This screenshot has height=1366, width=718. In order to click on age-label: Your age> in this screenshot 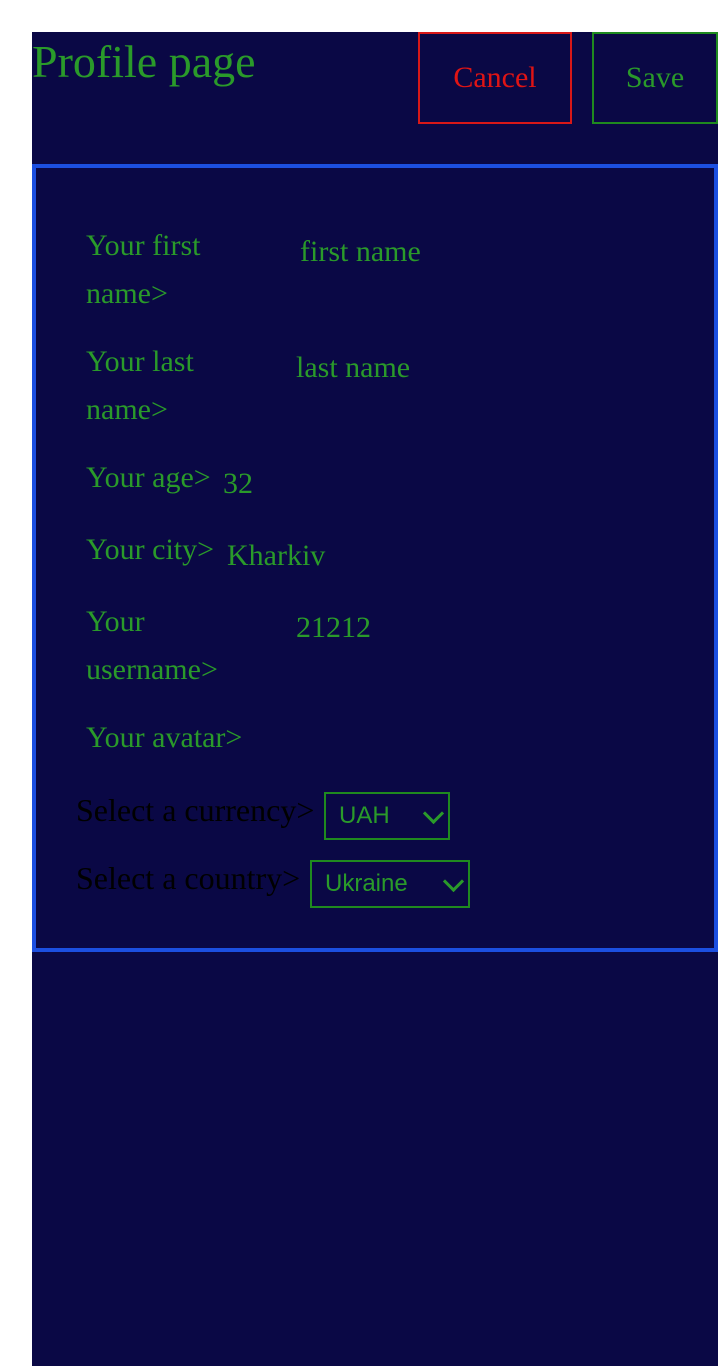, I will do `click(148, 477)`.